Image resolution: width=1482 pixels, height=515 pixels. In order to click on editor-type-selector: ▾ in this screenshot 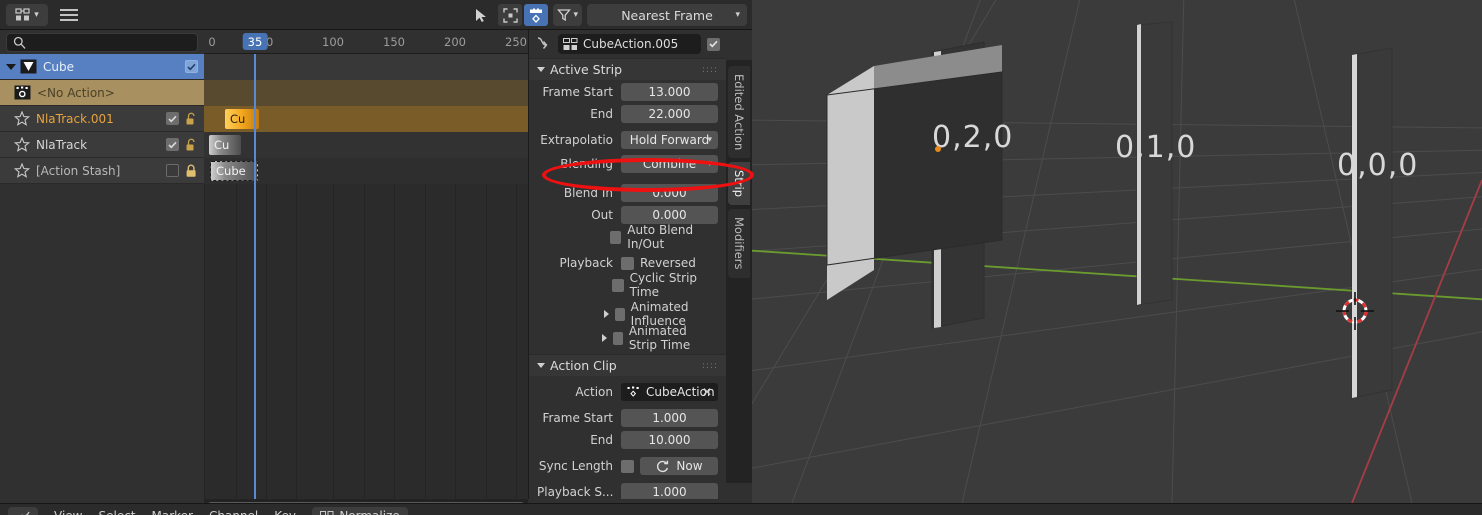, I will do `click(27, 14)`.